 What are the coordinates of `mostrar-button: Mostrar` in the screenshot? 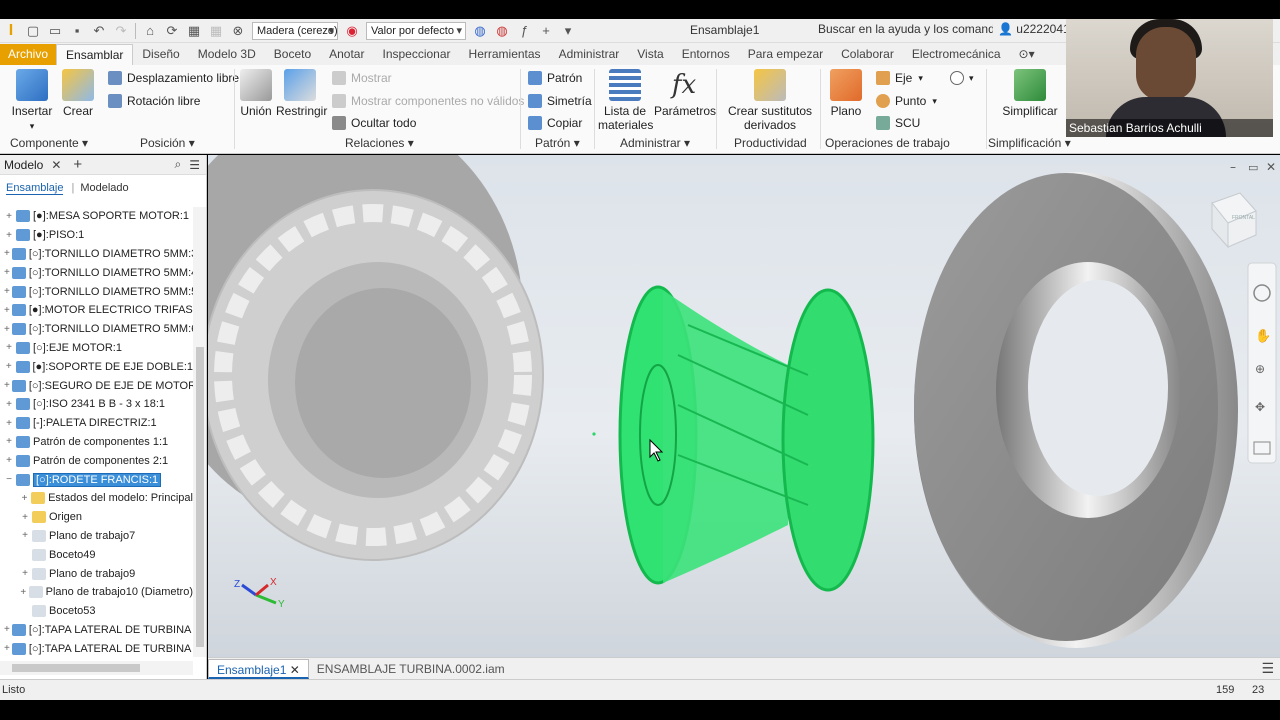 It's located at (362, 78).